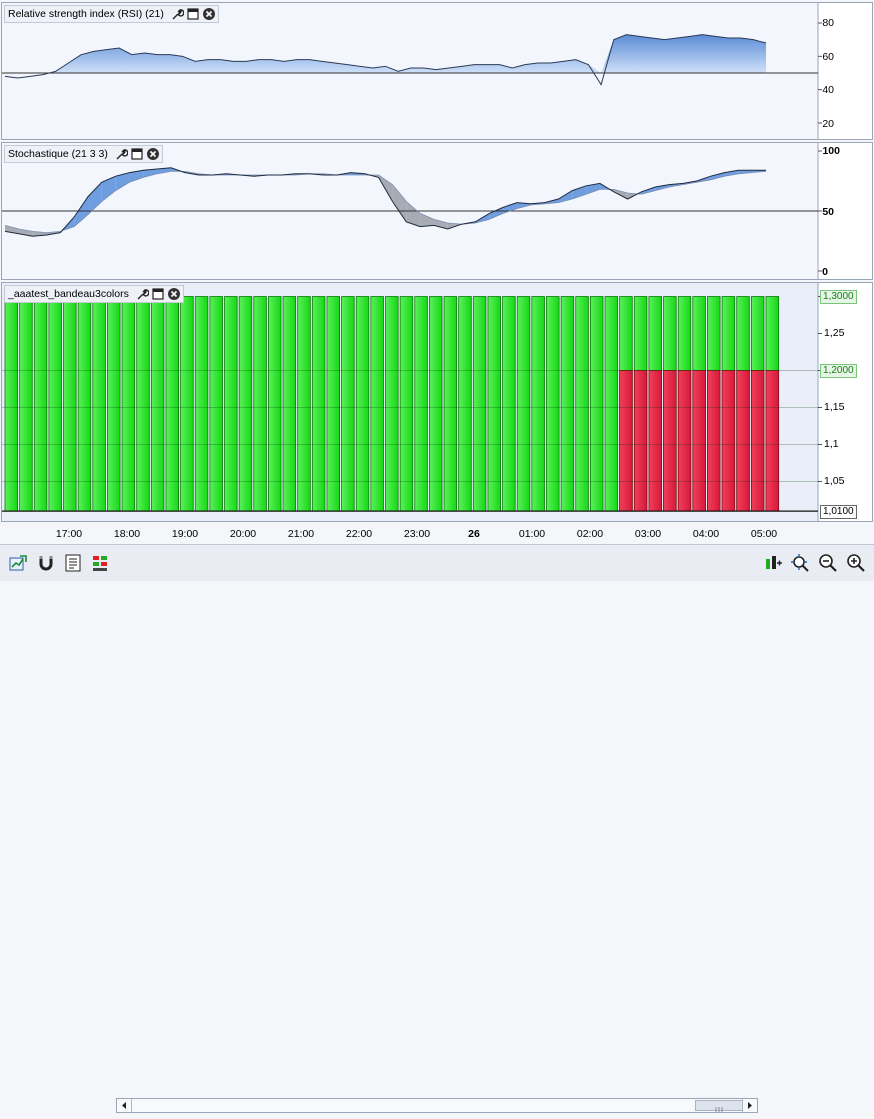 This screenshot has height=1119, width=874. What do you see at coordinates (719, 1106) in the screenshot?
I see `scrollbar-thumb` at bounding box center [719, 1106].